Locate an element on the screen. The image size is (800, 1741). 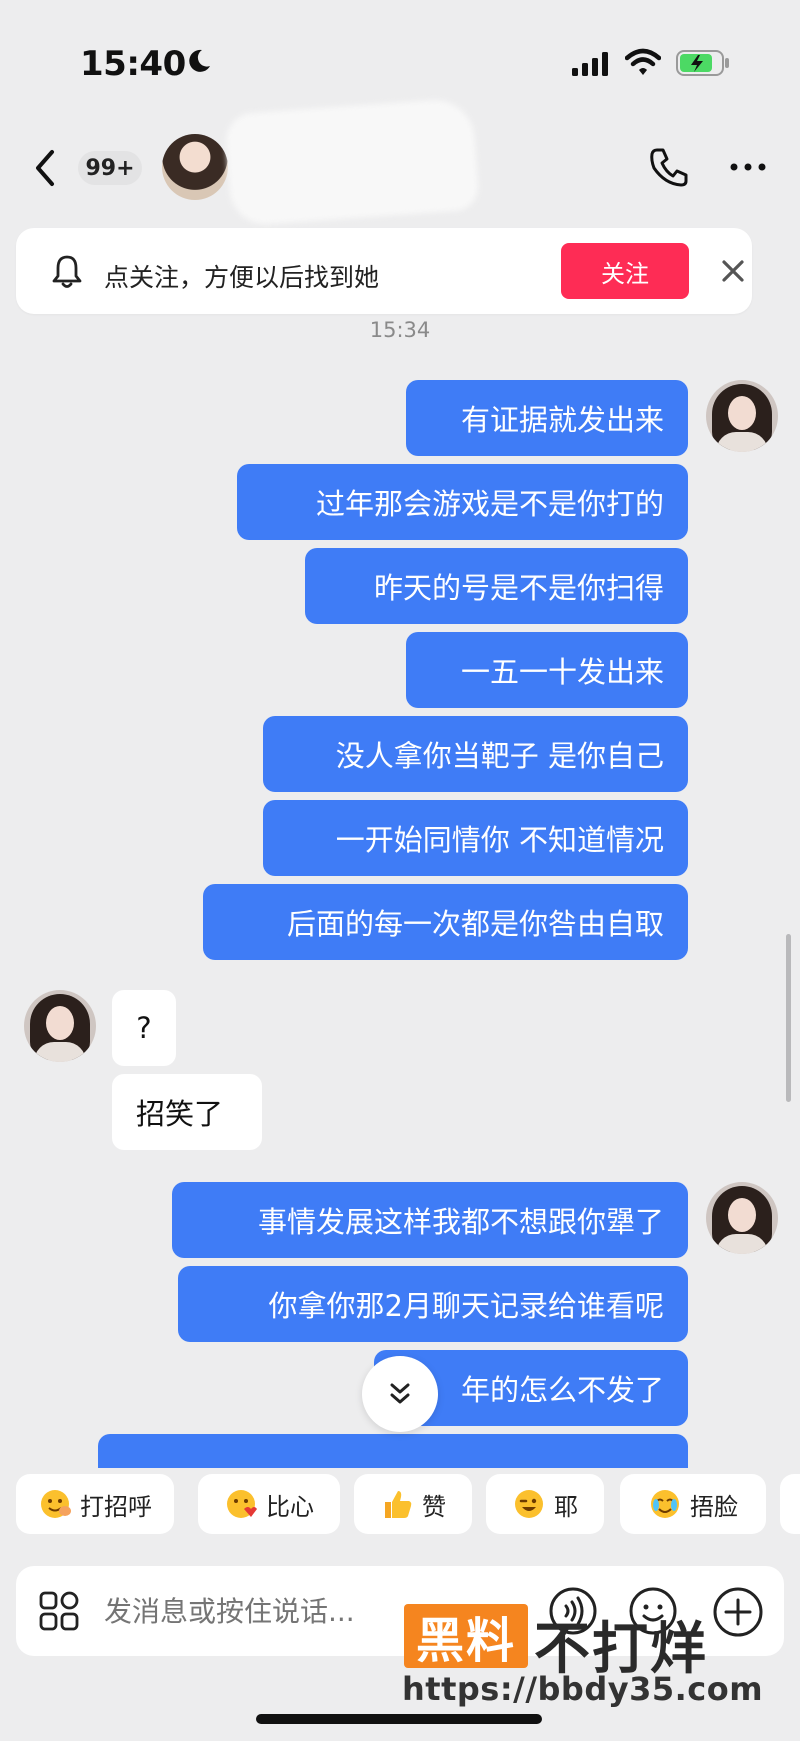
message-bubble-sent: 过年那会游戏是不是你打的 is located at coordinates (462, 502).